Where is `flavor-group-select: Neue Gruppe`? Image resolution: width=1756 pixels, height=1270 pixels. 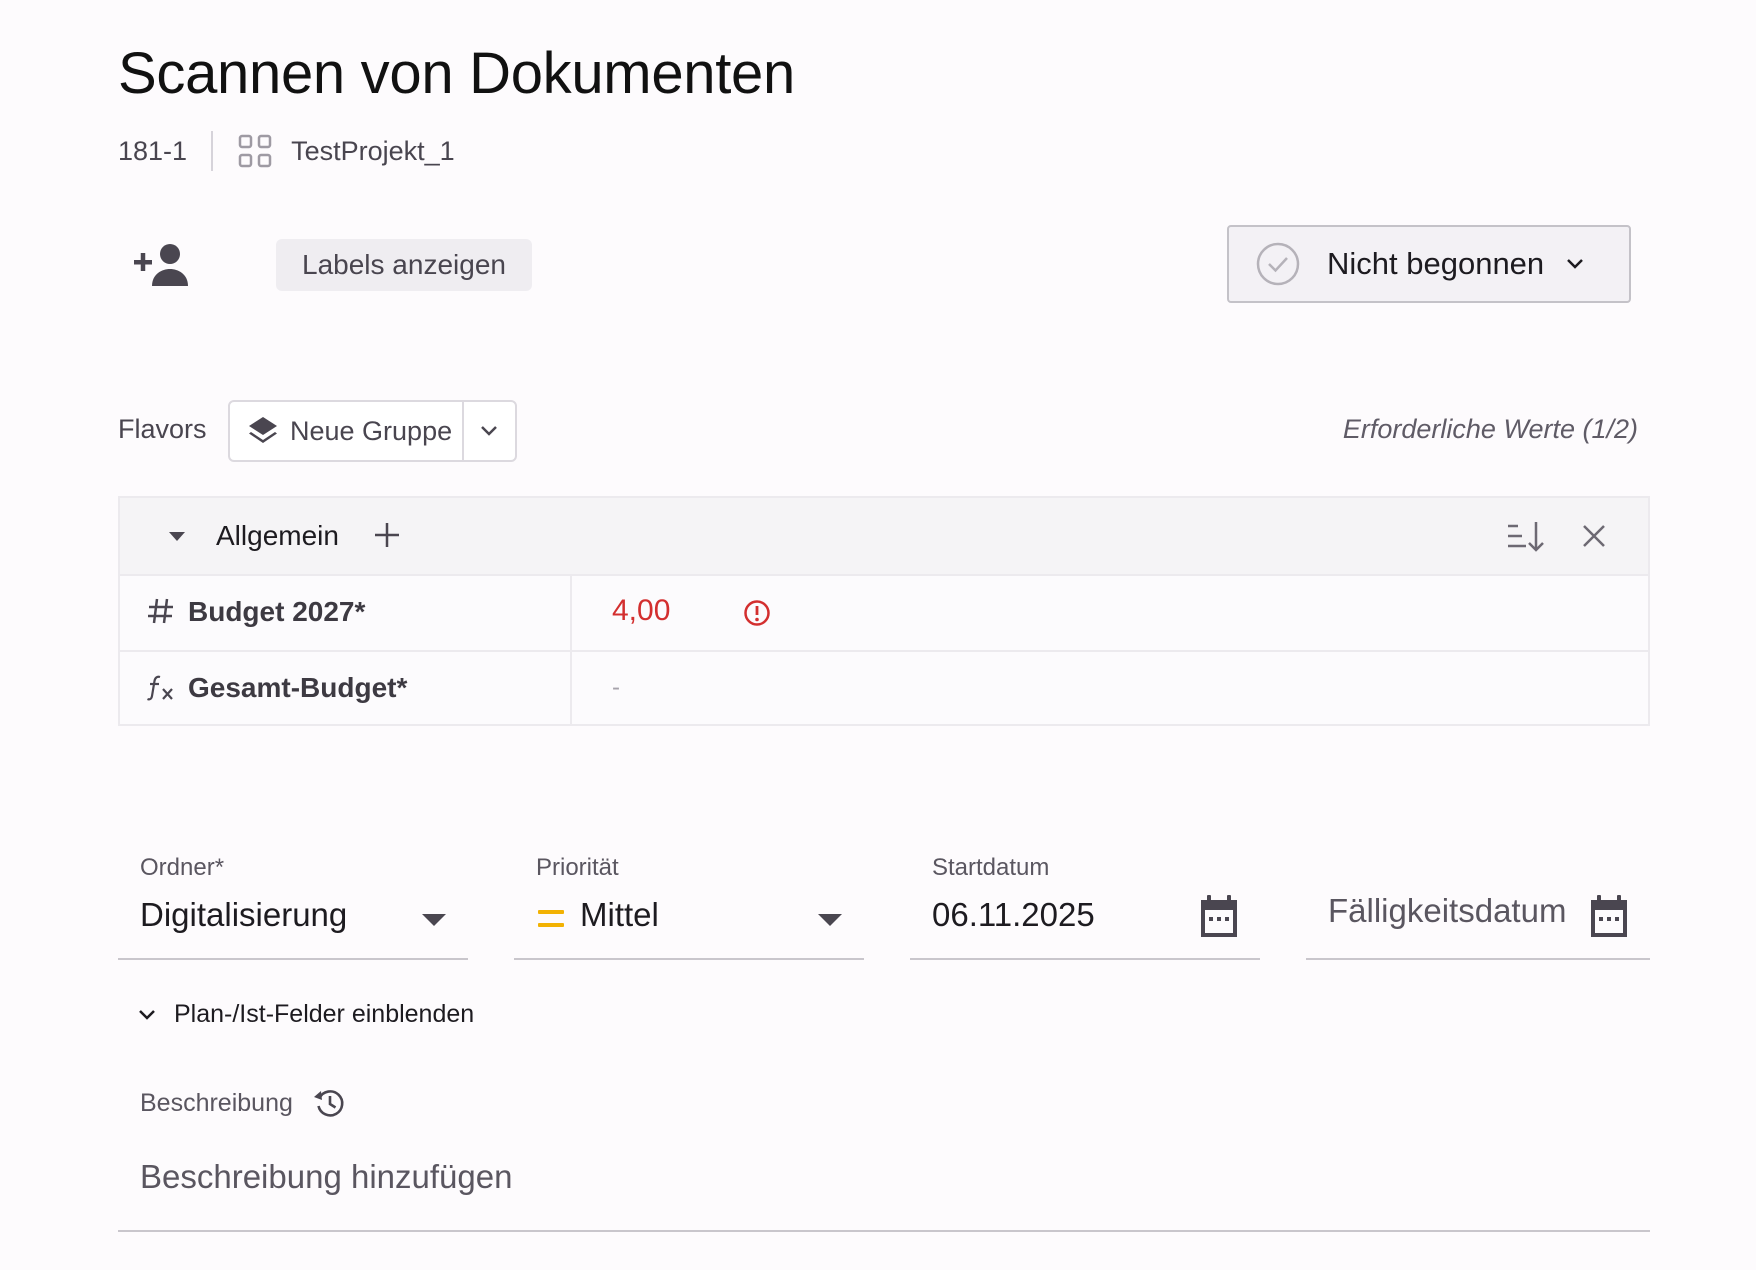 flavor-group-select: Neue Gruppe is located at coordinates (372, 431).